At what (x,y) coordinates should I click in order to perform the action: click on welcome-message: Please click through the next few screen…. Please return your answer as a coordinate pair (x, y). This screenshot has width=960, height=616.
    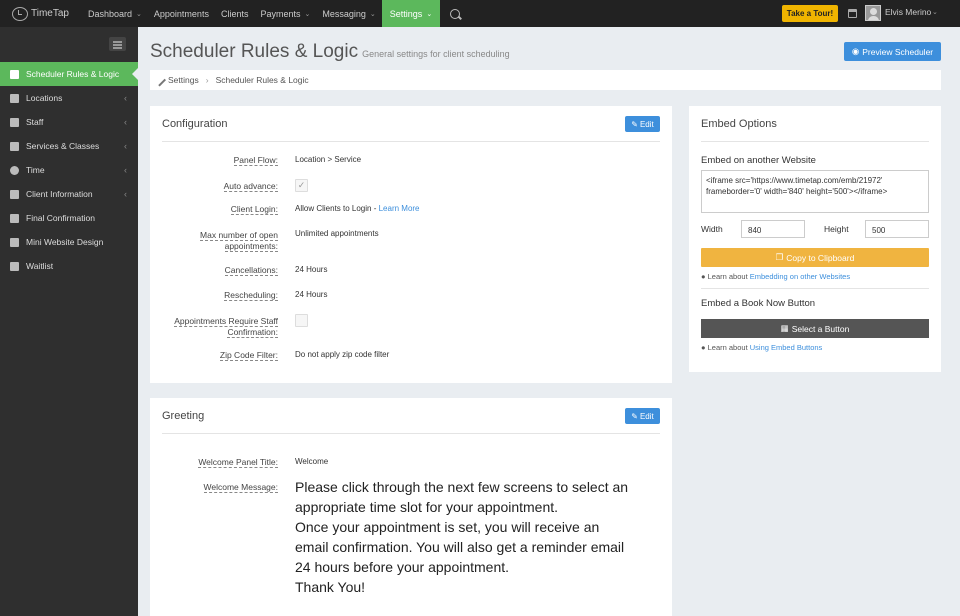
    Looking at the image, I should click on (480, 537).